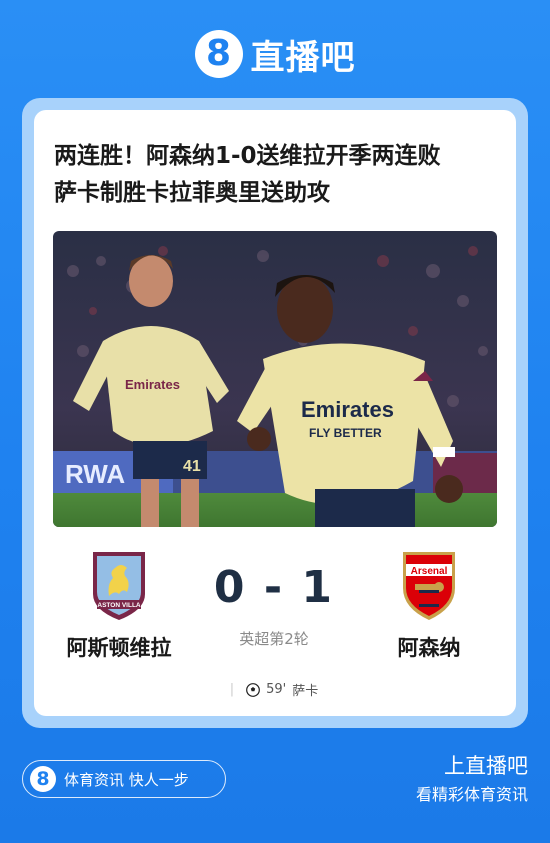  What do you see at coordinates (192, 193) in the screenshot?
I see `headline-line-2: 萨卡制胜卡拉菲奥里送助攻` at bounding box center [192, 193].